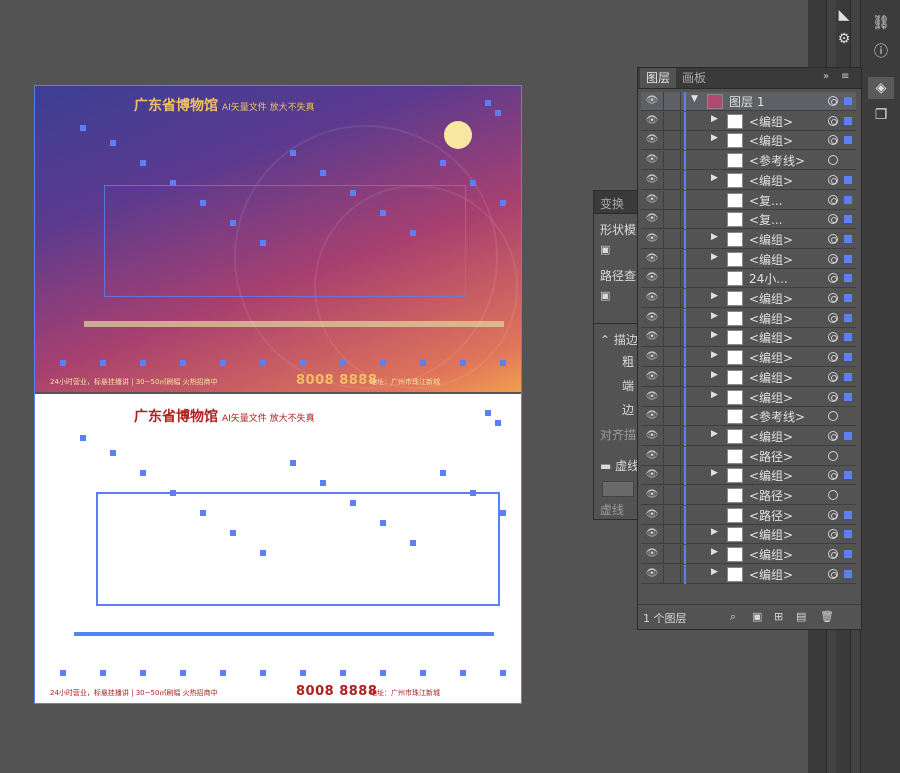 This screenshot has height=773, width=900. Describe the element at coordinates (612, 203) in the screenshot. I see `transform-tab: 变换` at that location.